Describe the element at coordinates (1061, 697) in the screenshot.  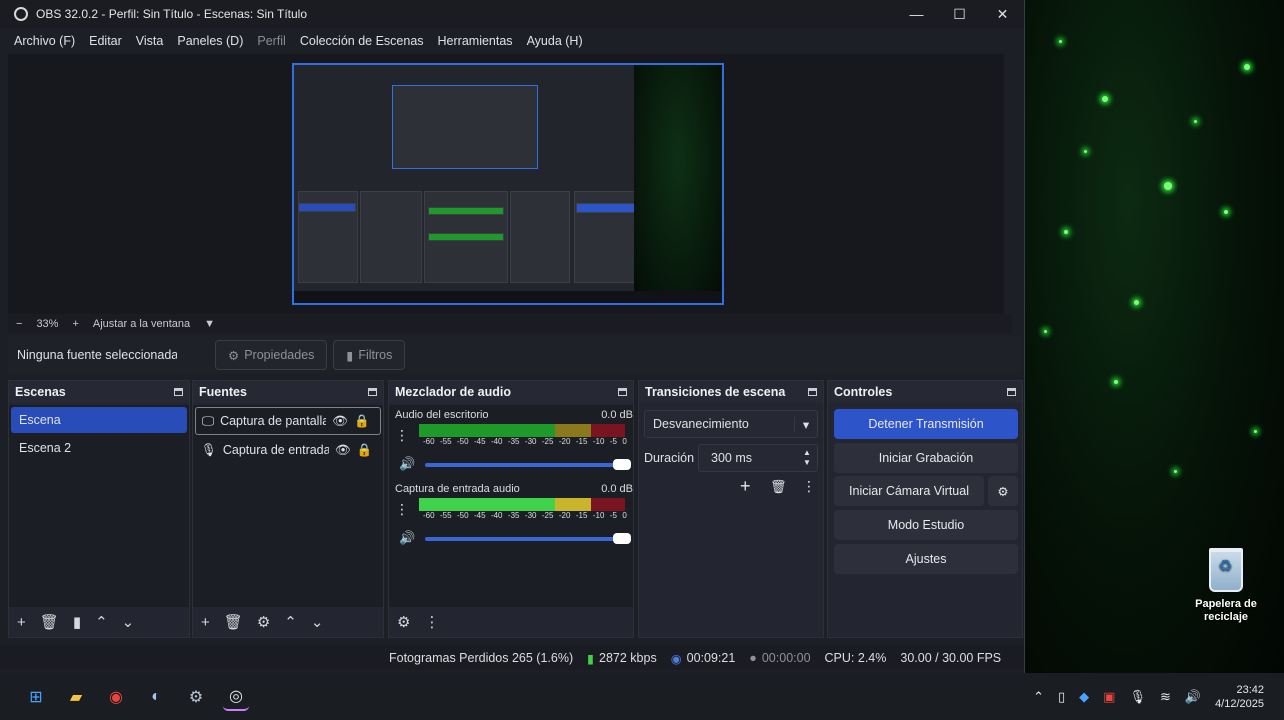
I see `usb-icon: ▯` at that location.